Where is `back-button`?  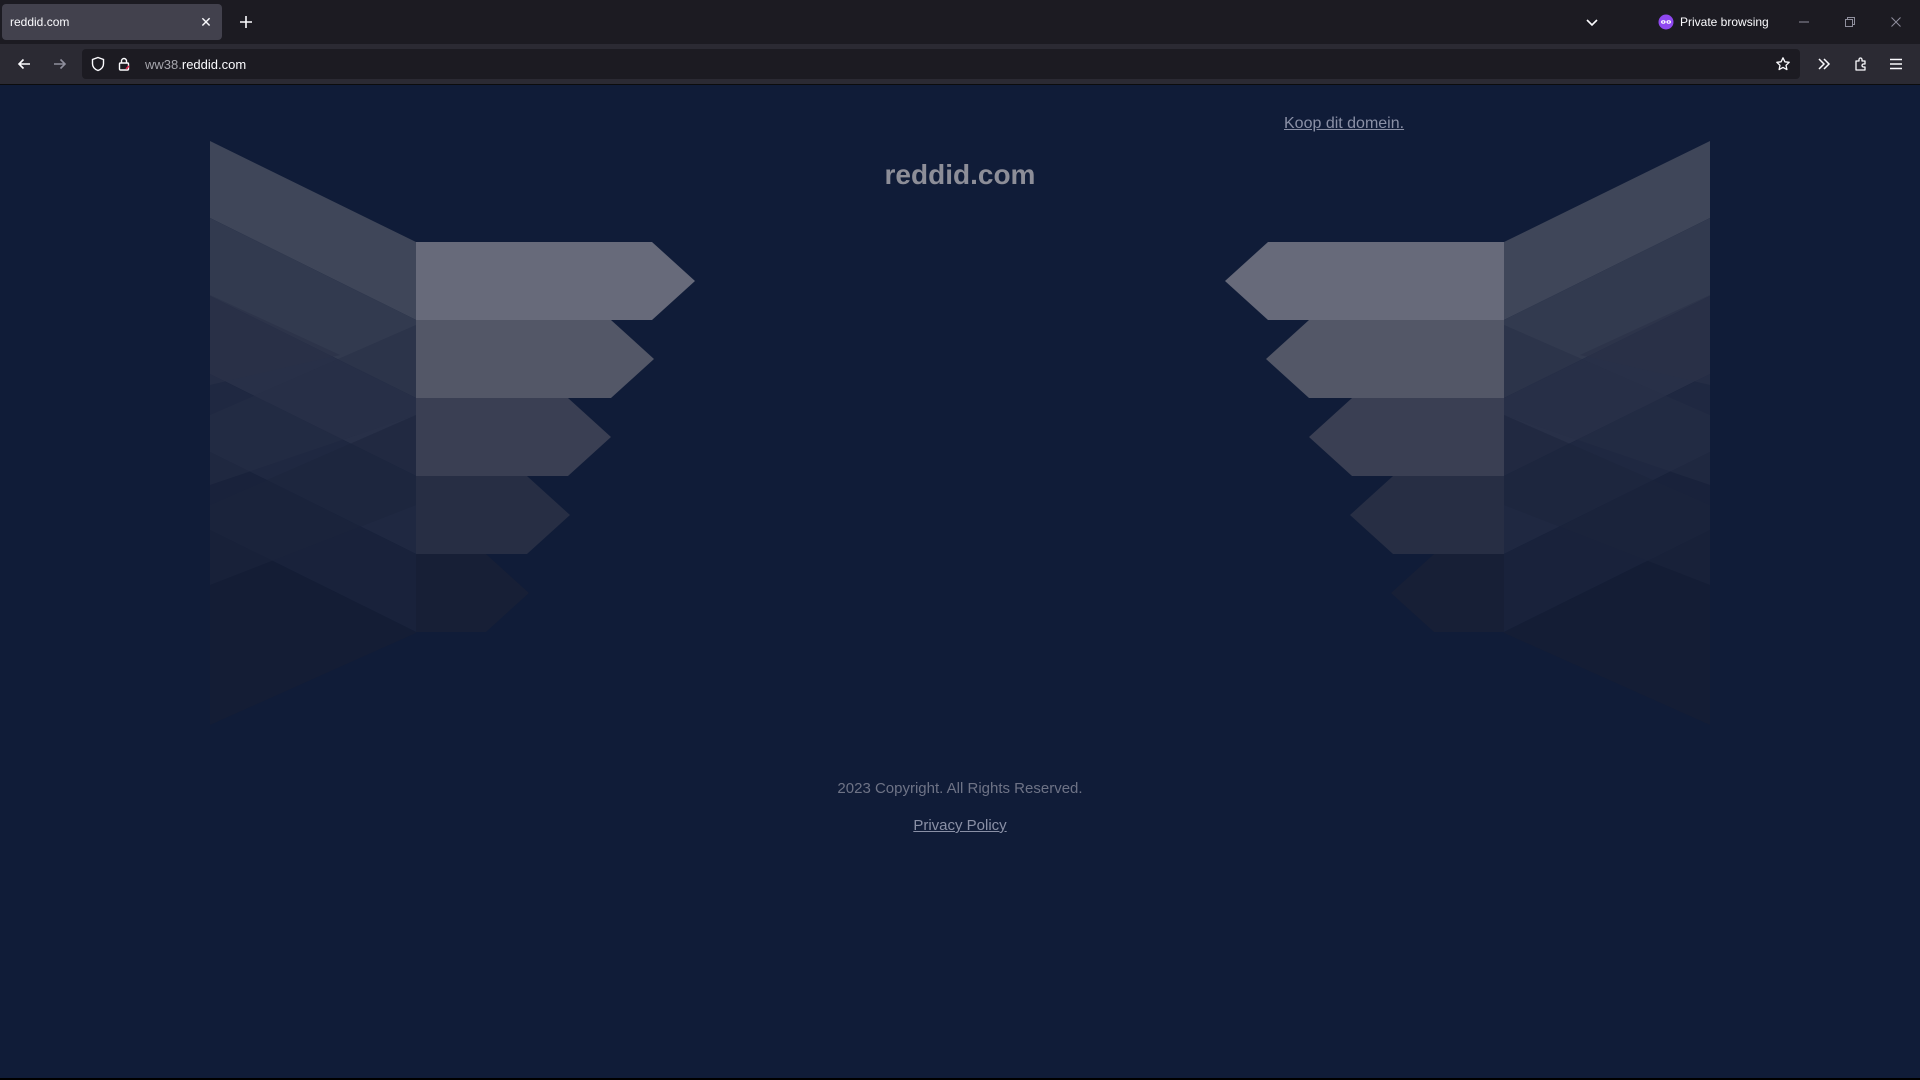
back-button is located at coordinates (24, 64).